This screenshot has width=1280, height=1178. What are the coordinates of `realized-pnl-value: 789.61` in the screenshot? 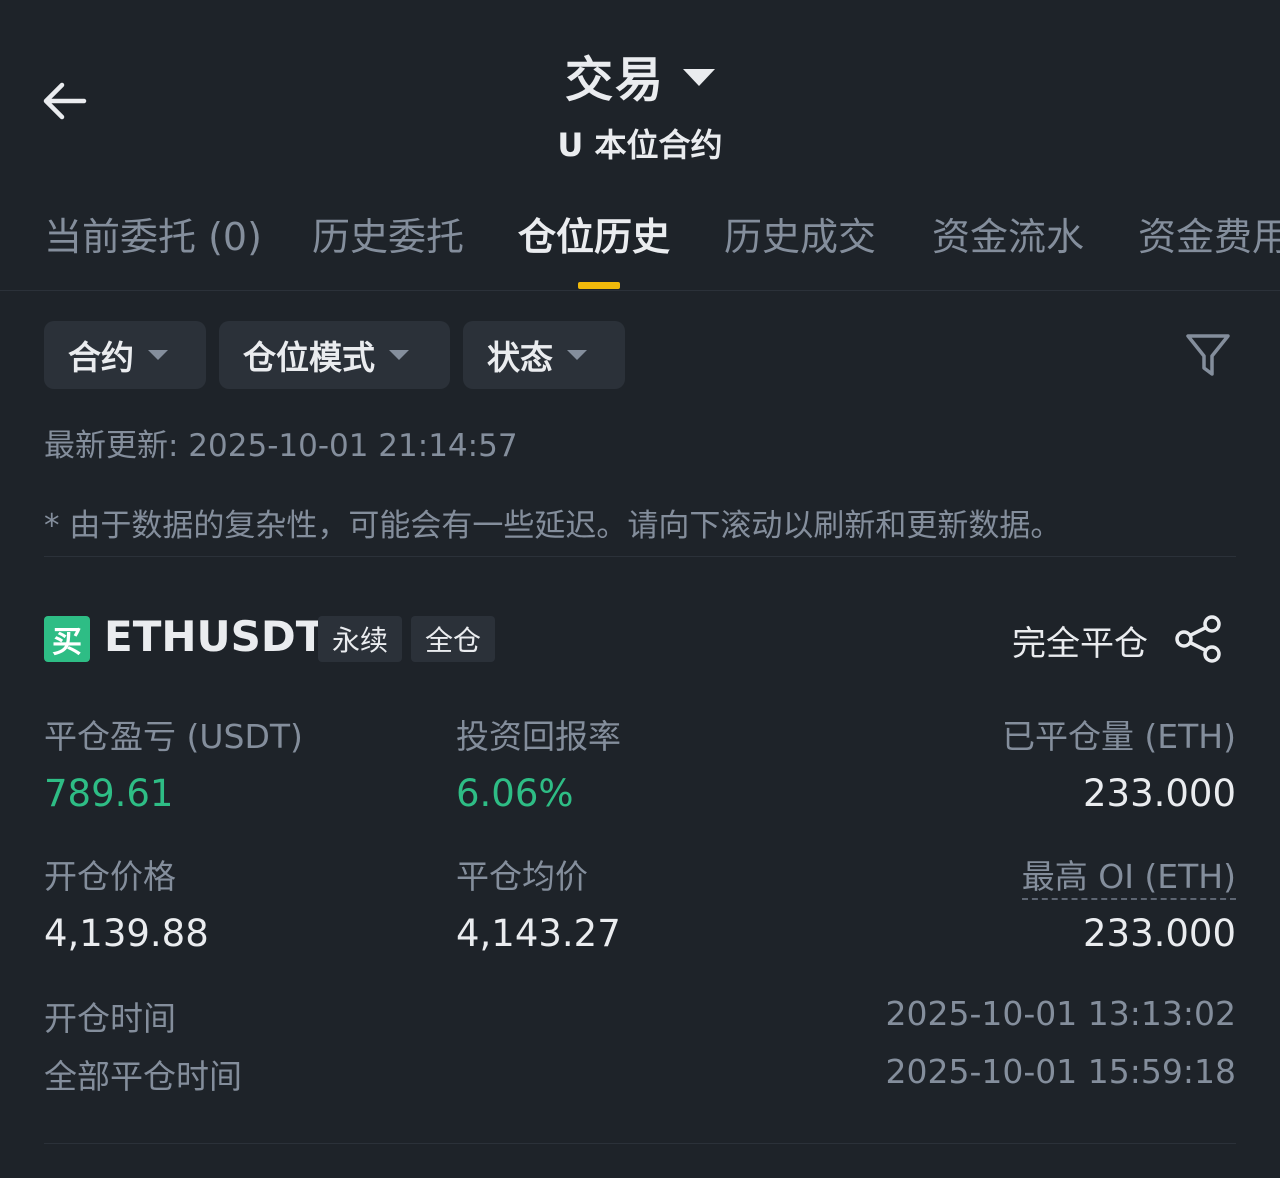 It's located at (109, 793).